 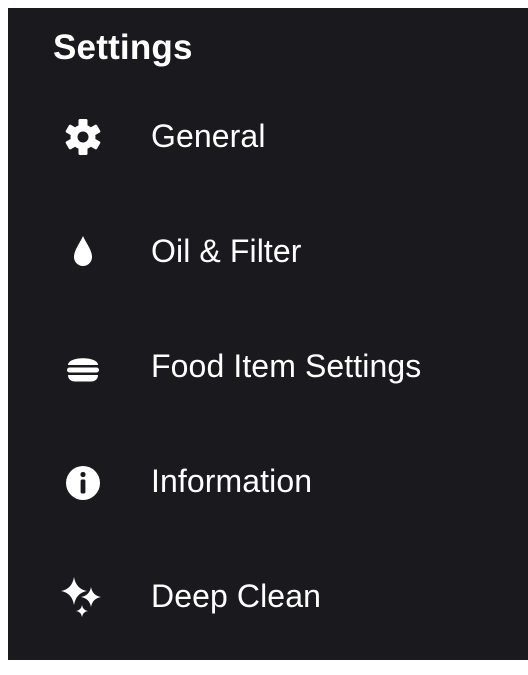 What do you see at coordinates (236, 596) in the screenshot?
I see `menu-item-label: Deep Clean` at bounding box center [236, 596].